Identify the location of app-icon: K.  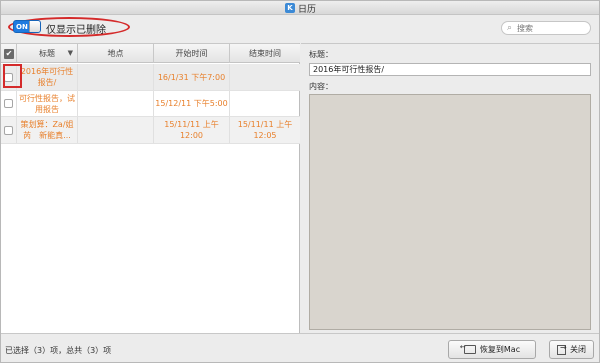
(290, 8).